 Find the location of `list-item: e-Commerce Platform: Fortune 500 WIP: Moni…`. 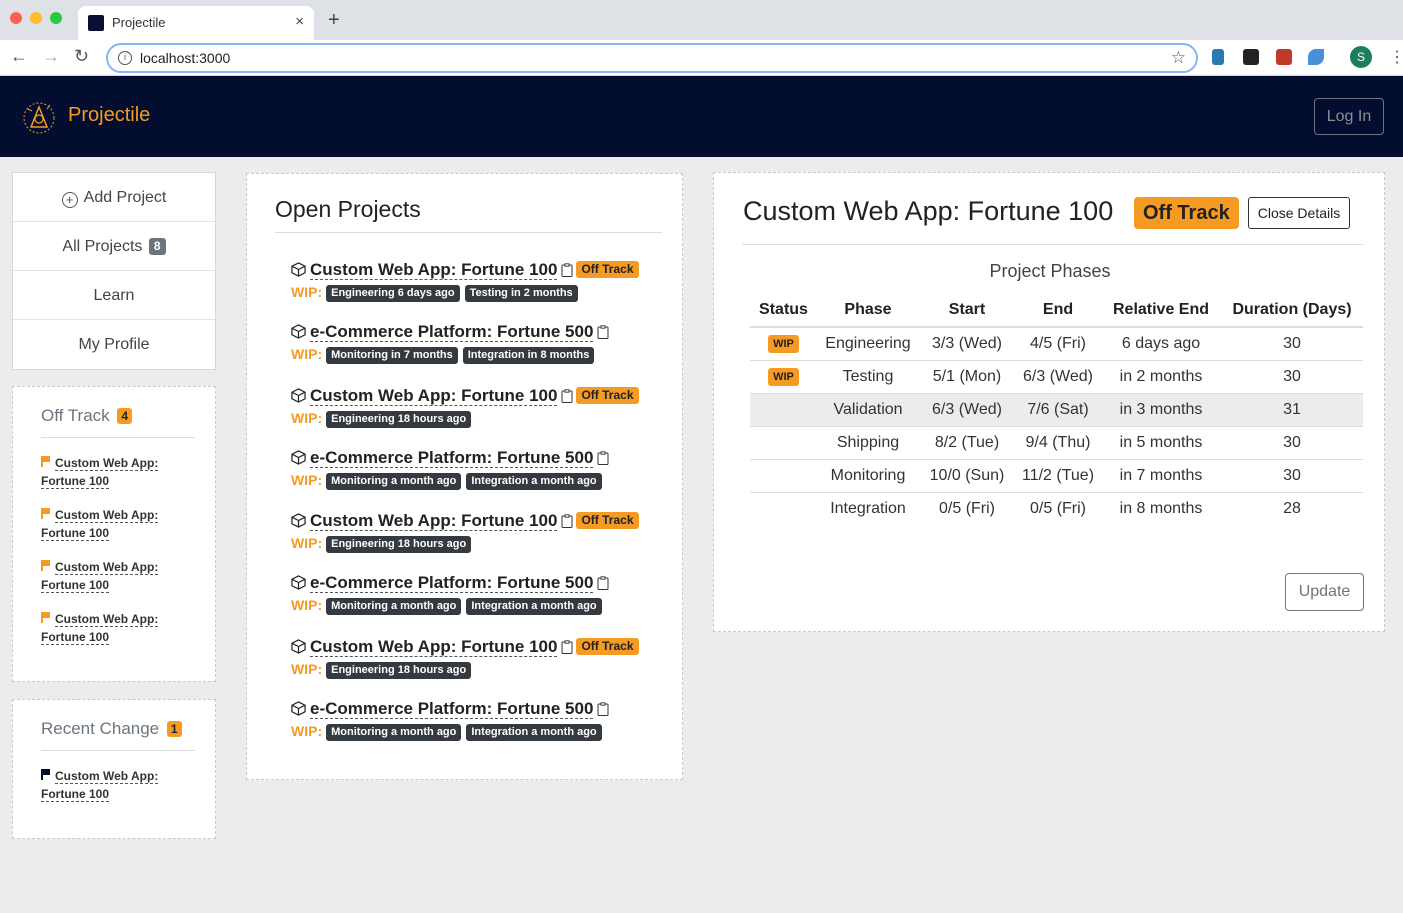

list-item: e-Commerce Platform: Fortune 500 WIP: Moni… is located at coordinates (481, 470).